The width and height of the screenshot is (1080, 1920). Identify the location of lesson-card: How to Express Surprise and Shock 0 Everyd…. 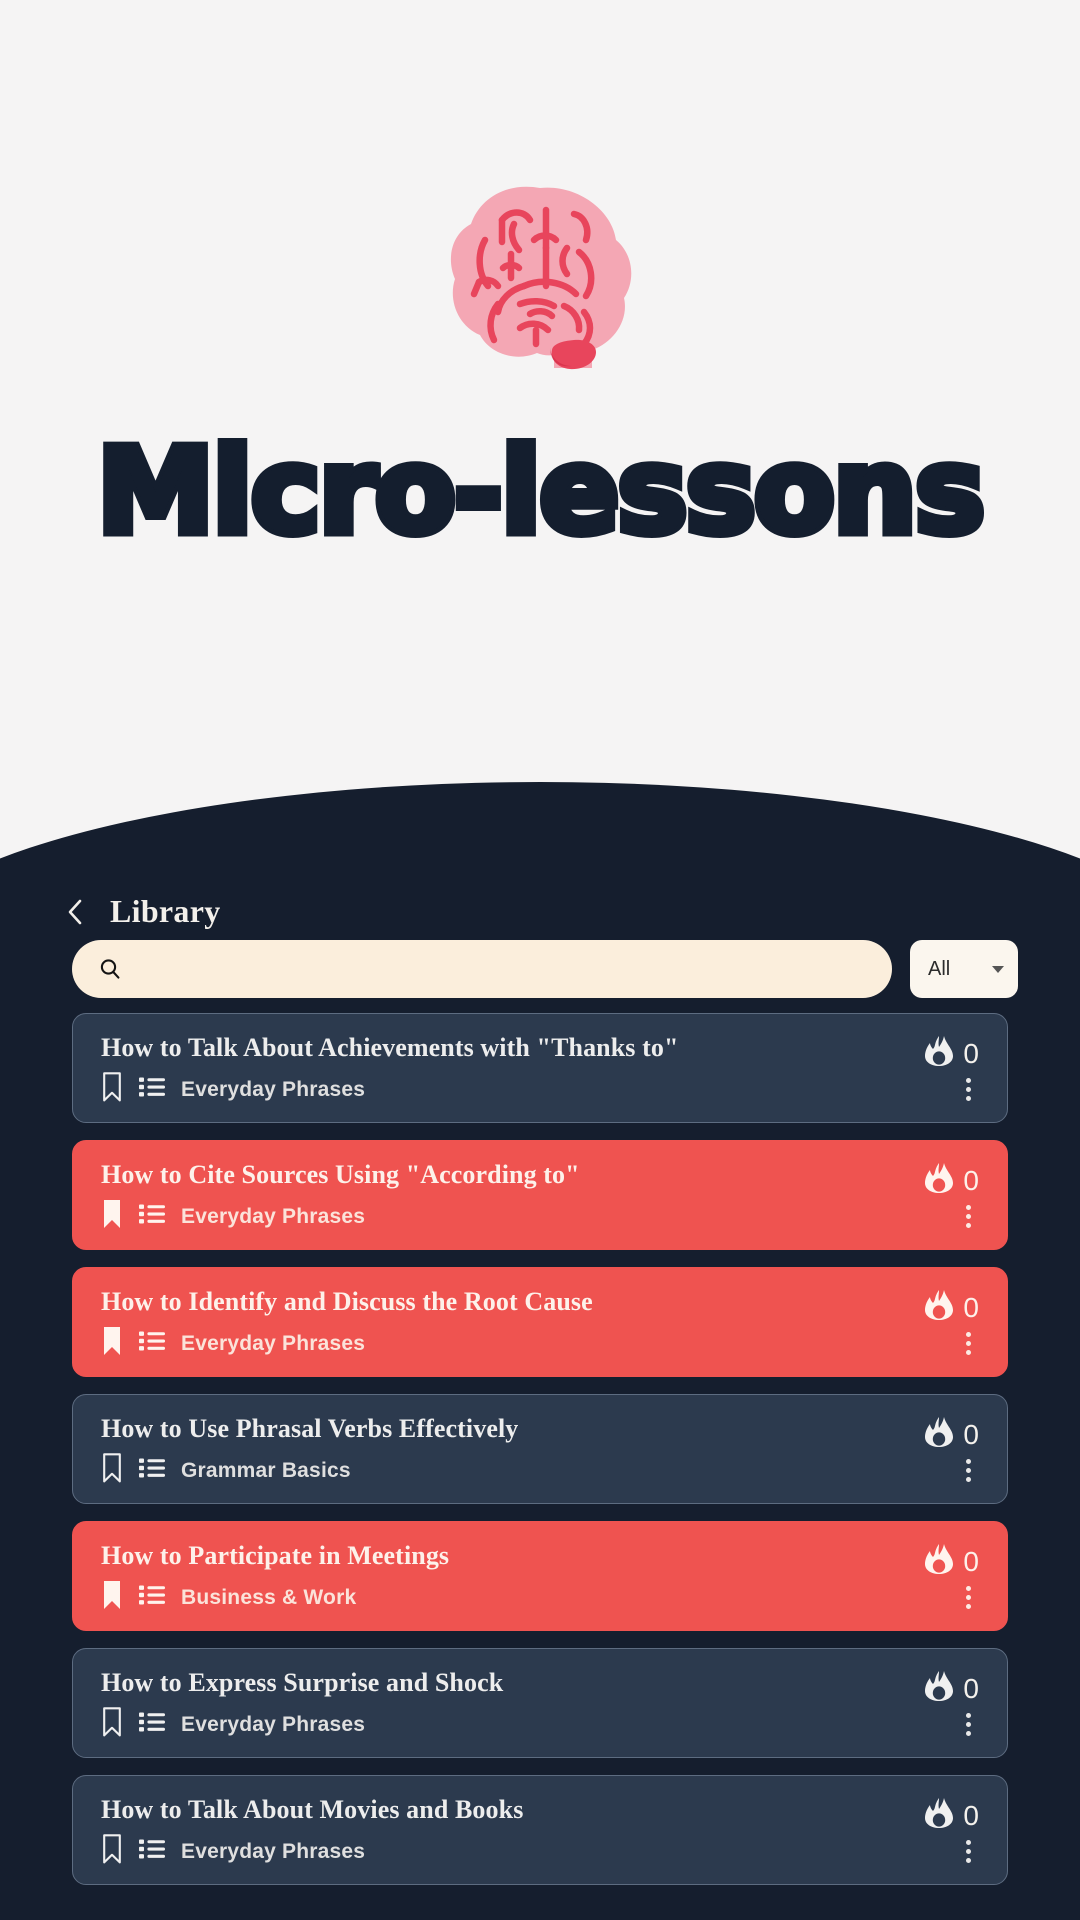
(540, 1703).